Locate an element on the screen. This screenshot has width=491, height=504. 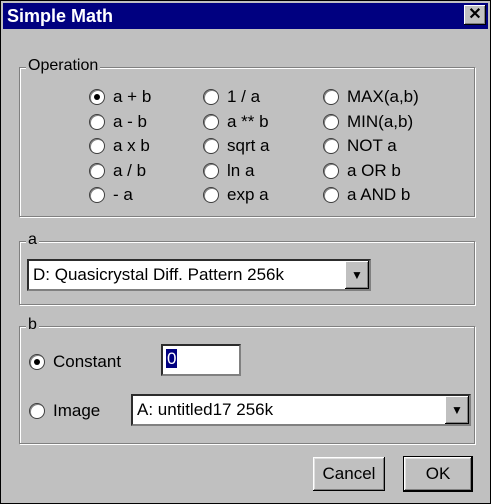
a-image-select: D: Quasicrystal Diff. Pattern 256k ▼ is located at coordinates (199, 275).